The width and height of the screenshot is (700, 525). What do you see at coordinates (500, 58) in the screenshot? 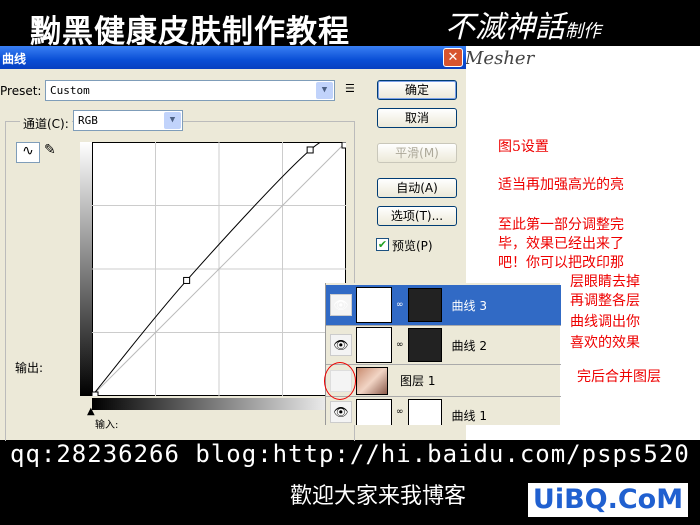
I see `logo-signature: Mesher` at bounding box center [500, 58].